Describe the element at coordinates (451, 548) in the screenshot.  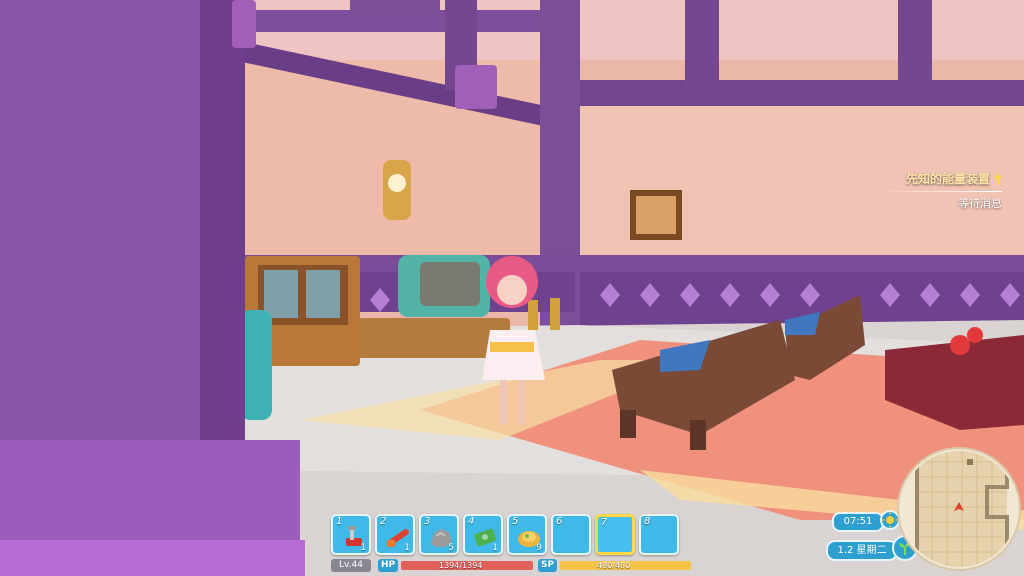
I see `slot-count: 5` at that location.